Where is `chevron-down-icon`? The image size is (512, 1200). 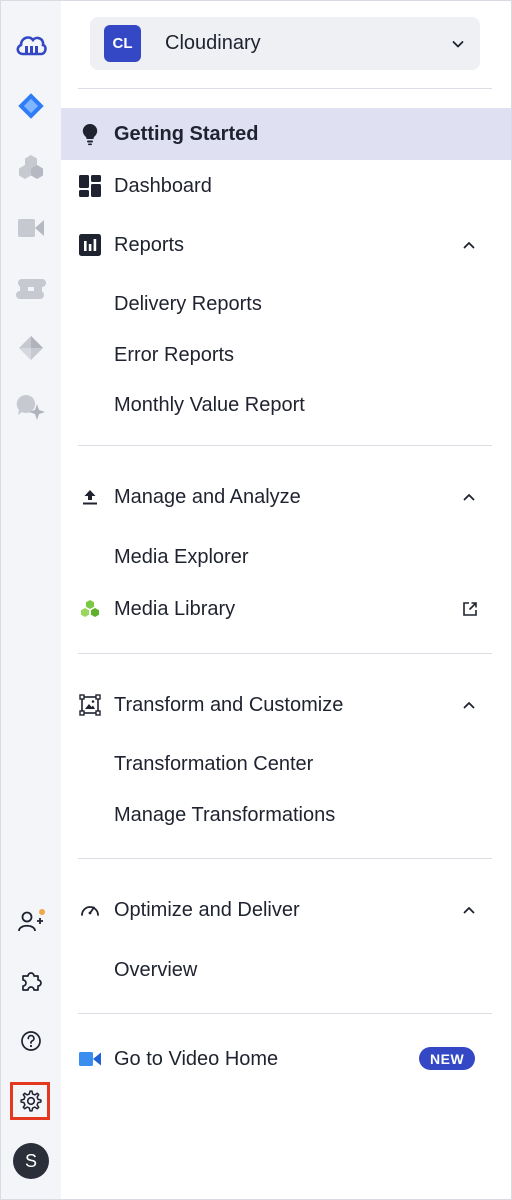
chevron-down-icon is located at coordinates (458, 43).